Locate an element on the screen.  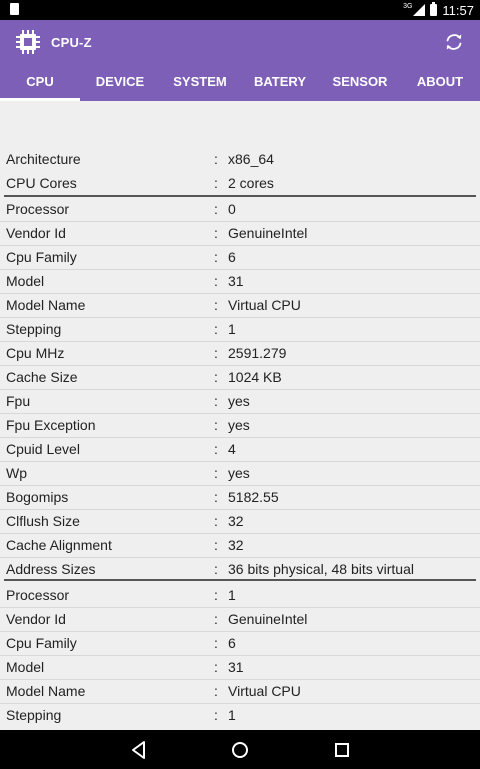
app-bar: CPU-Z CPU DEVICE SYSTEM BATERY SENSOR ABOUT is located at coordinates (240, 60).